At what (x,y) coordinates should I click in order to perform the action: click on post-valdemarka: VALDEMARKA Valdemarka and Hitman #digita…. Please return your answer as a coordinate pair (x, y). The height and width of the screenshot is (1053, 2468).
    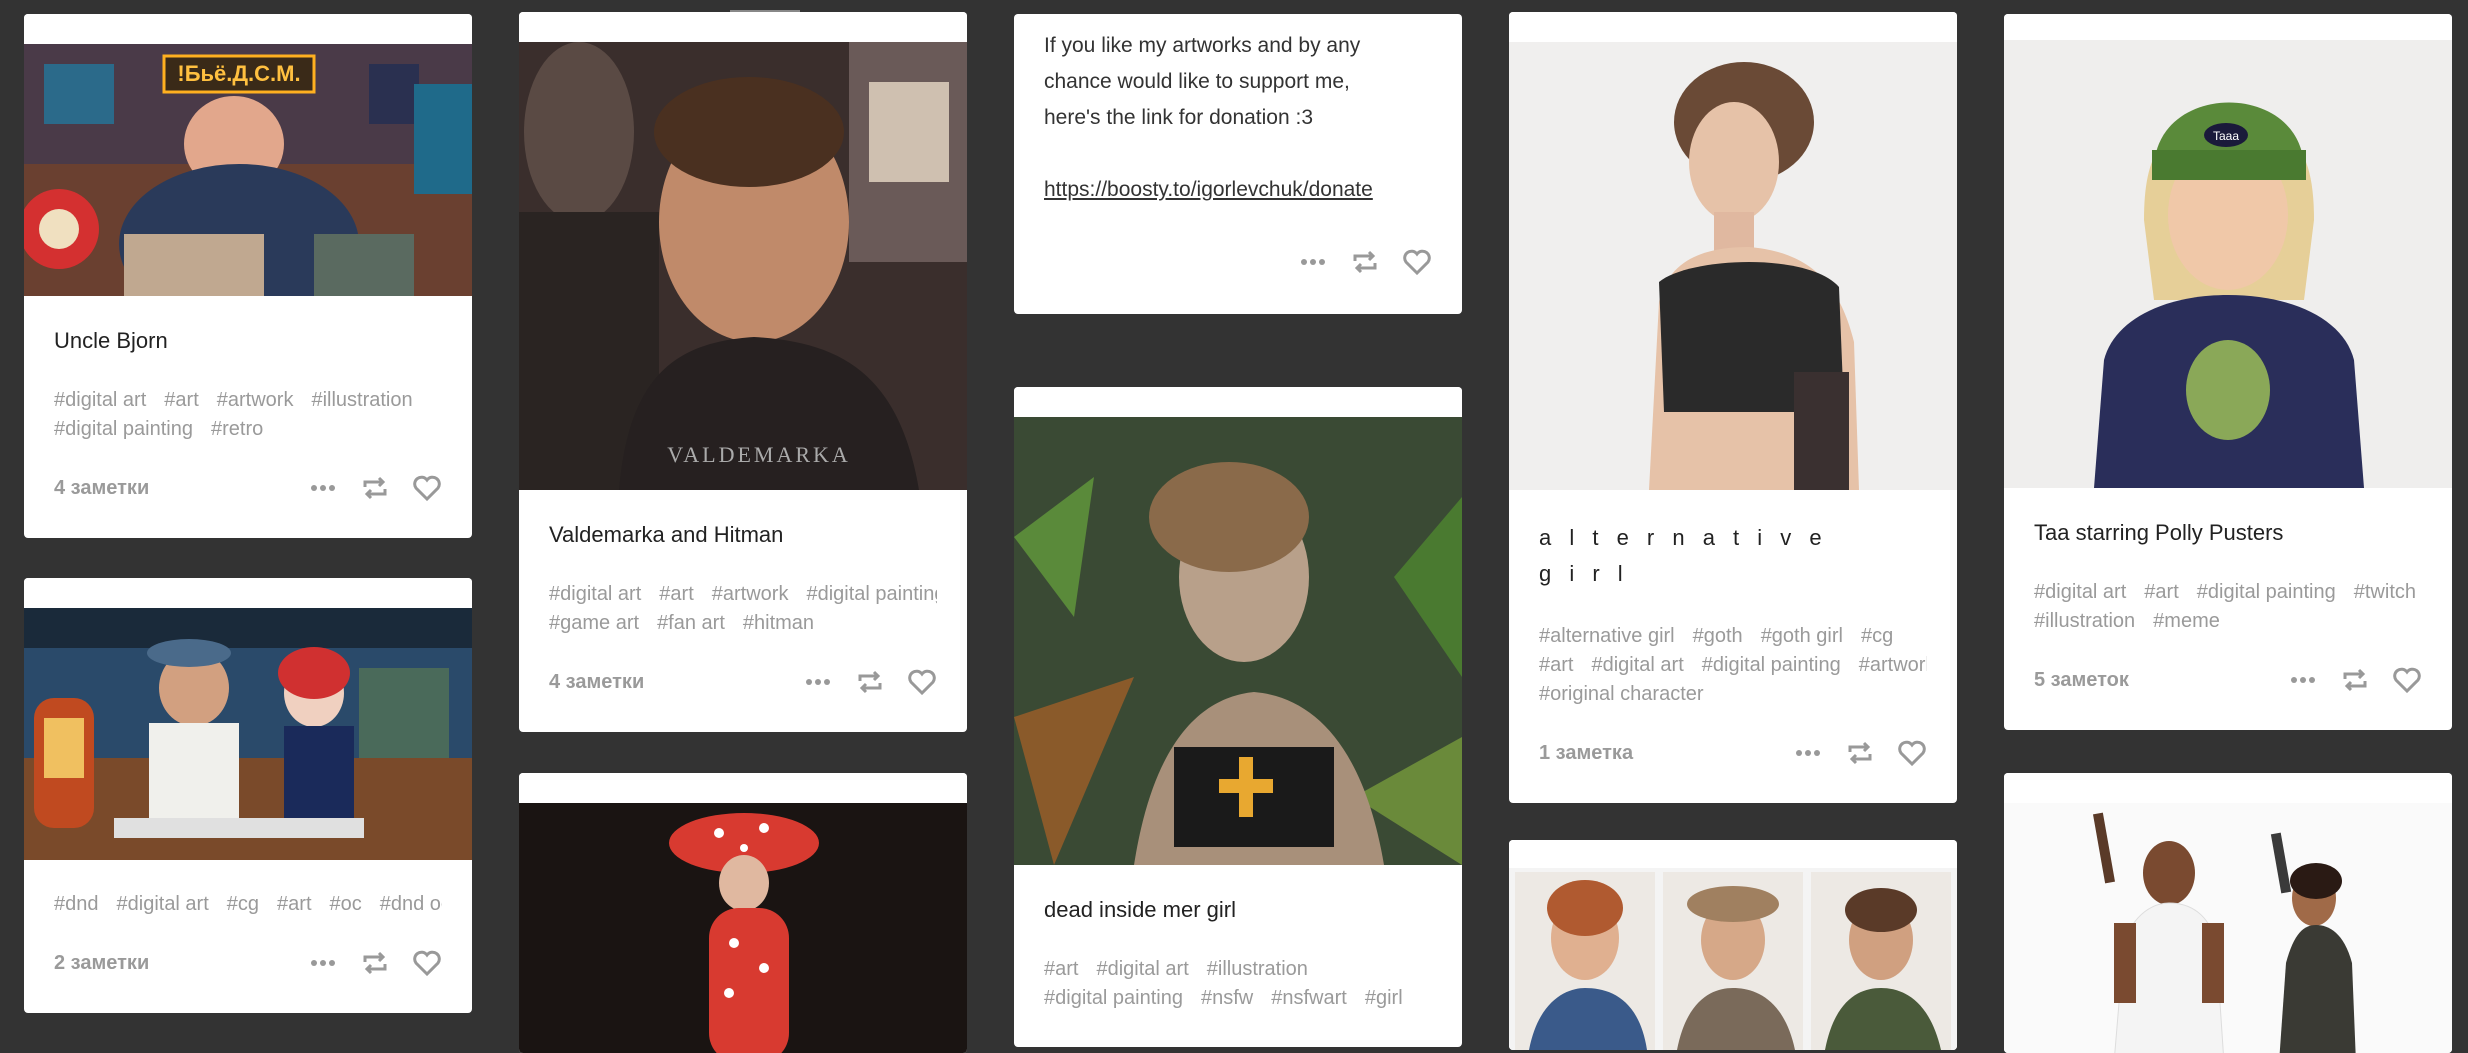
    Looking at the image, I should click on (743, 372).